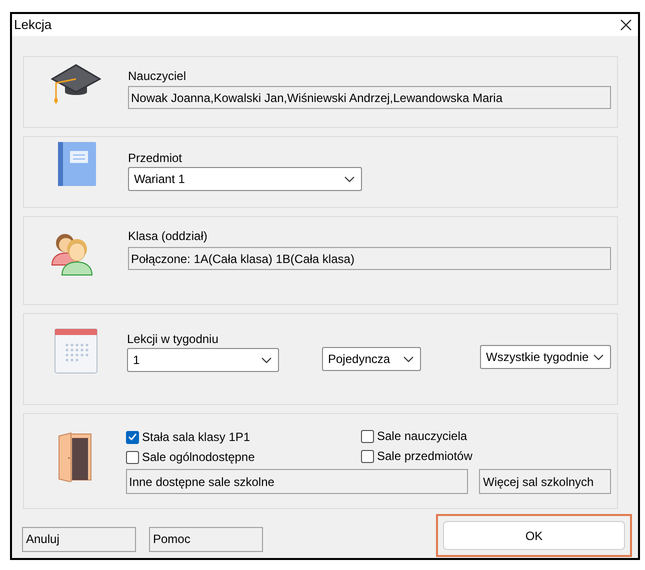  Describe the element at coordinates (75, 457) in the screenshot. I see `door-icon` at that location.